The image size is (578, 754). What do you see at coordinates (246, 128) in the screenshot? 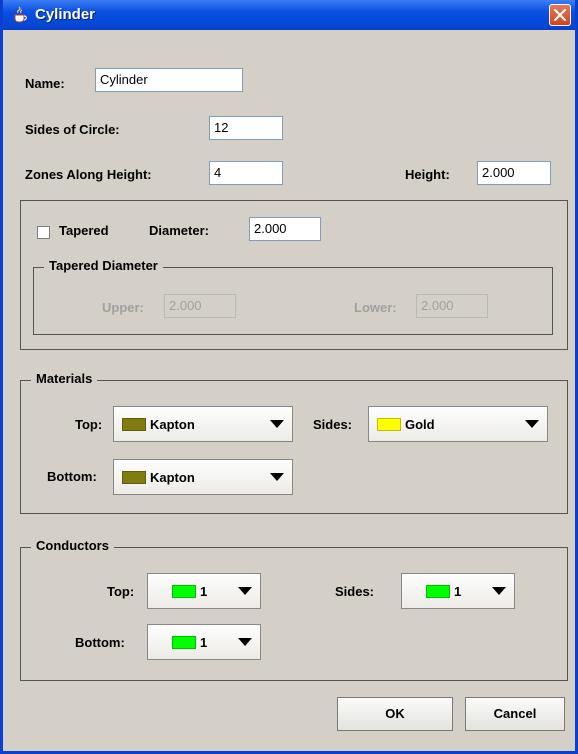
I see `sides-of-circle-field: 12` at bounding box center [246, 128].